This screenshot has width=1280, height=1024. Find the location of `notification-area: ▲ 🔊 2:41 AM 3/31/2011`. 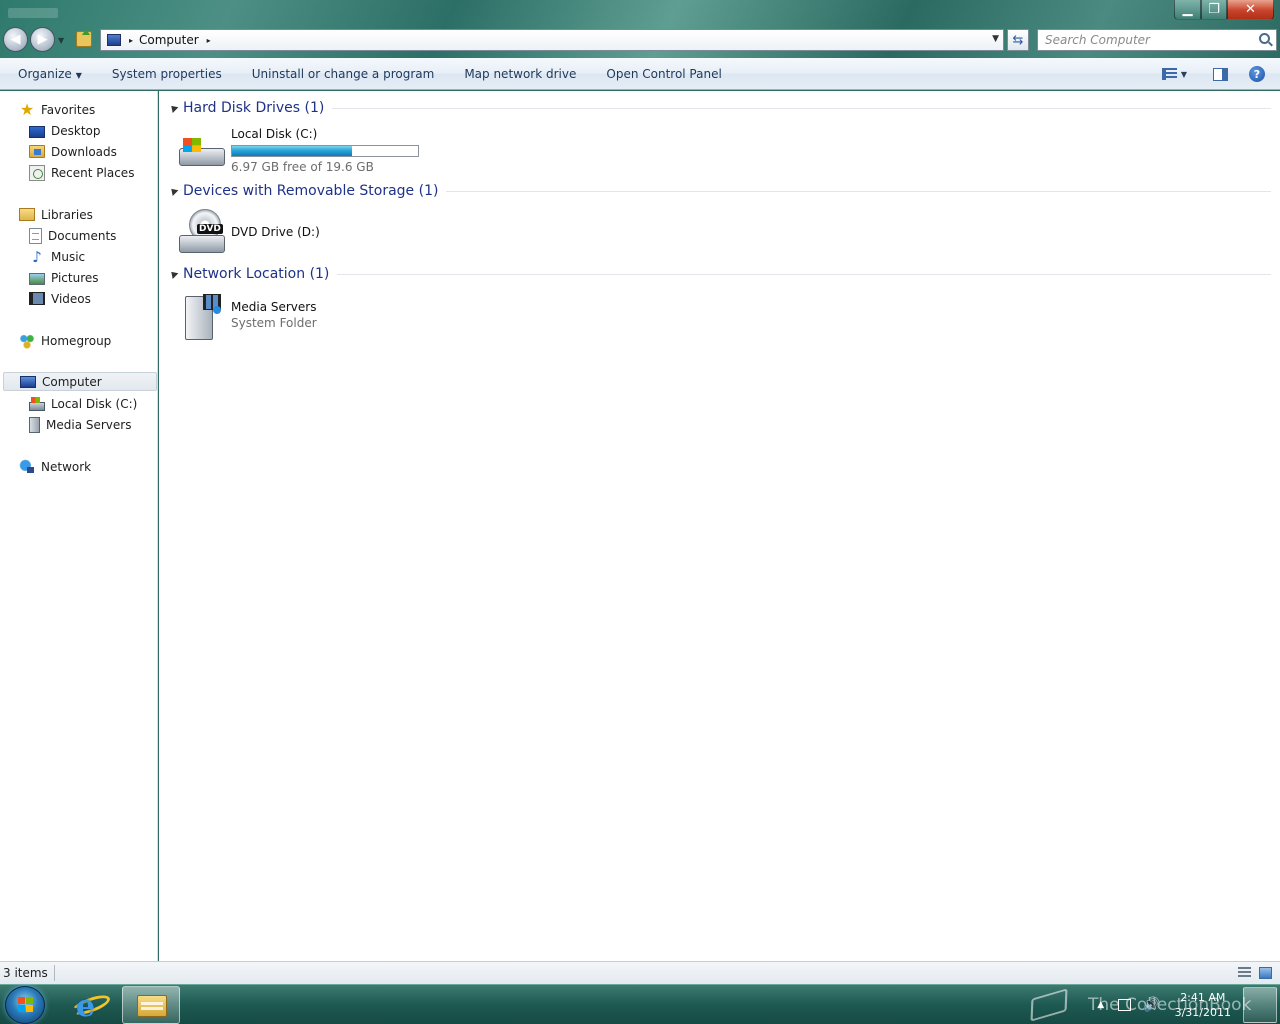

notification-area: ▲ 🔊 2:41 AM 3/31/2011 is located at coordinates (1188, 1004).